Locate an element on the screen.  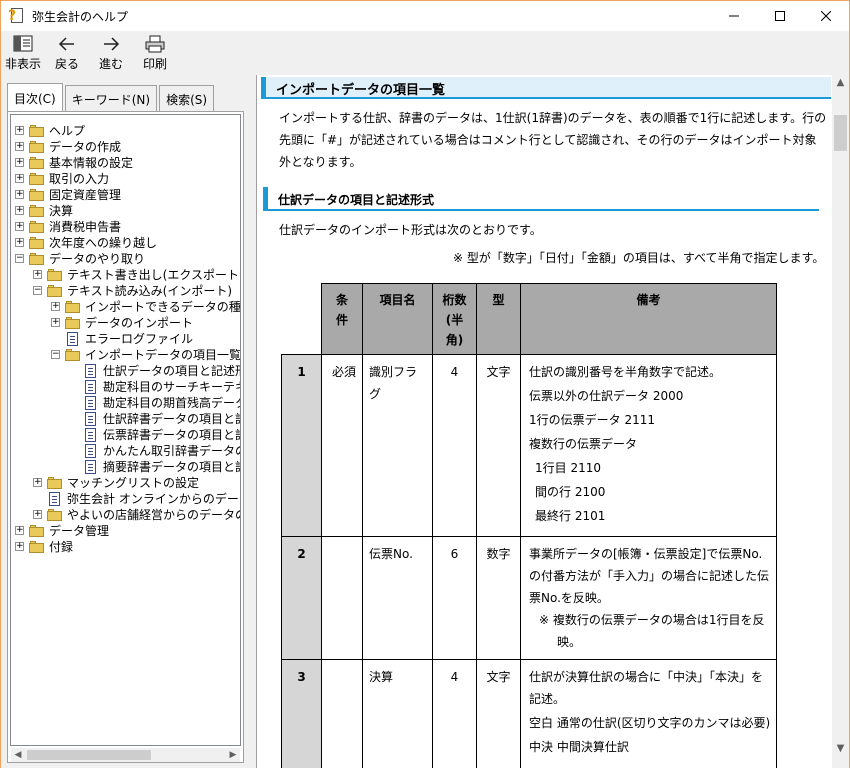
topic-vertical-scrollbar: ▲ ▼ is located at coordinates (840, 421).